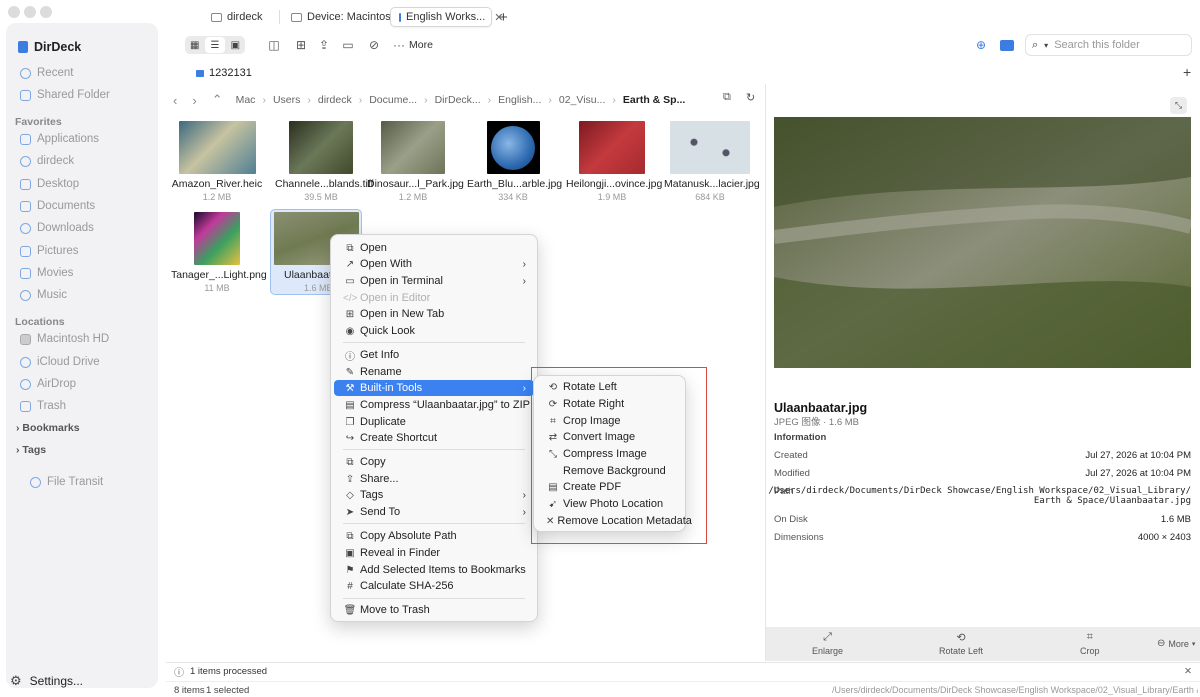 Image resolution: width=1200 pixels, height=697 pixels. What do you see at coordinates (434, 553) in the screenshot?
I see `menu-item-reveal-in-finder: ▣ Reveal in Finder` at bounding box center [434, 553].